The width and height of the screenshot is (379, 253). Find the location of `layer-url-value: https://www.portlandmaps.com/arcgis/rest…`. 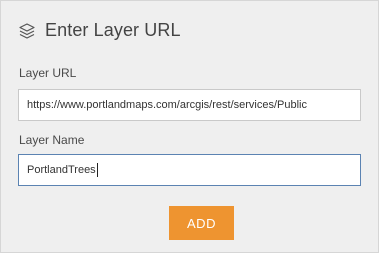

layer-url-value: https://www.portlandmaps.com/arcgis/rest… is located at coordinates (167, 105).